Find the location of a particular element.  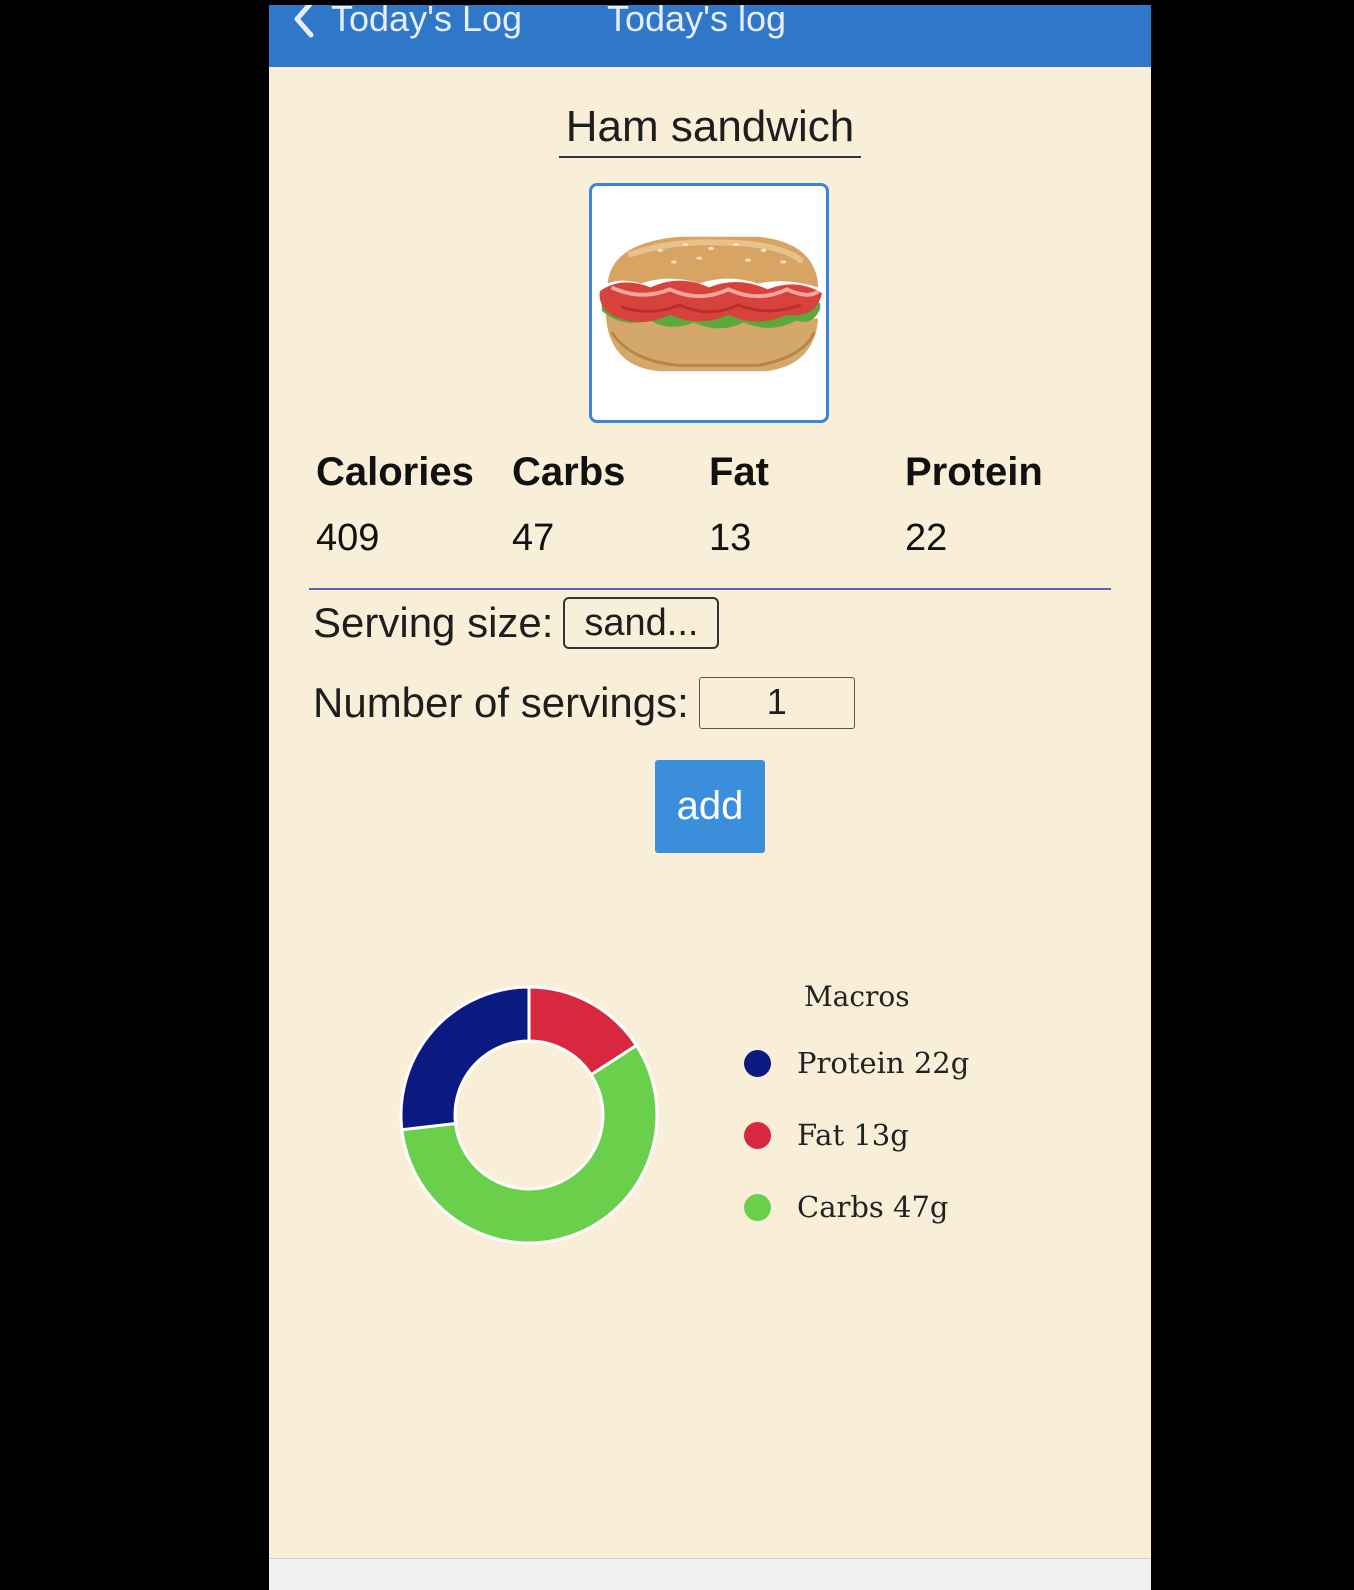

legend-dot-carbs is located at coordinates (757, 1207).